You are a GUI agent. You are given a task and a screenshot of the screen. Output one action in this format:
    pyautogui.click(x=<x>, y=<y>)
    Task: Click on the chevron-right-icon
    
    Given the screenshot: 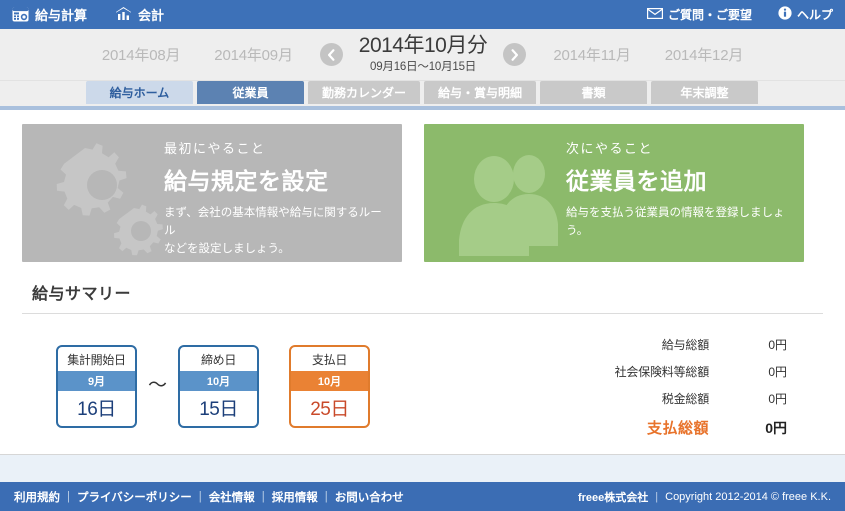 What is the action you would take?
    pyautogui.click(x=514, y=54)
    